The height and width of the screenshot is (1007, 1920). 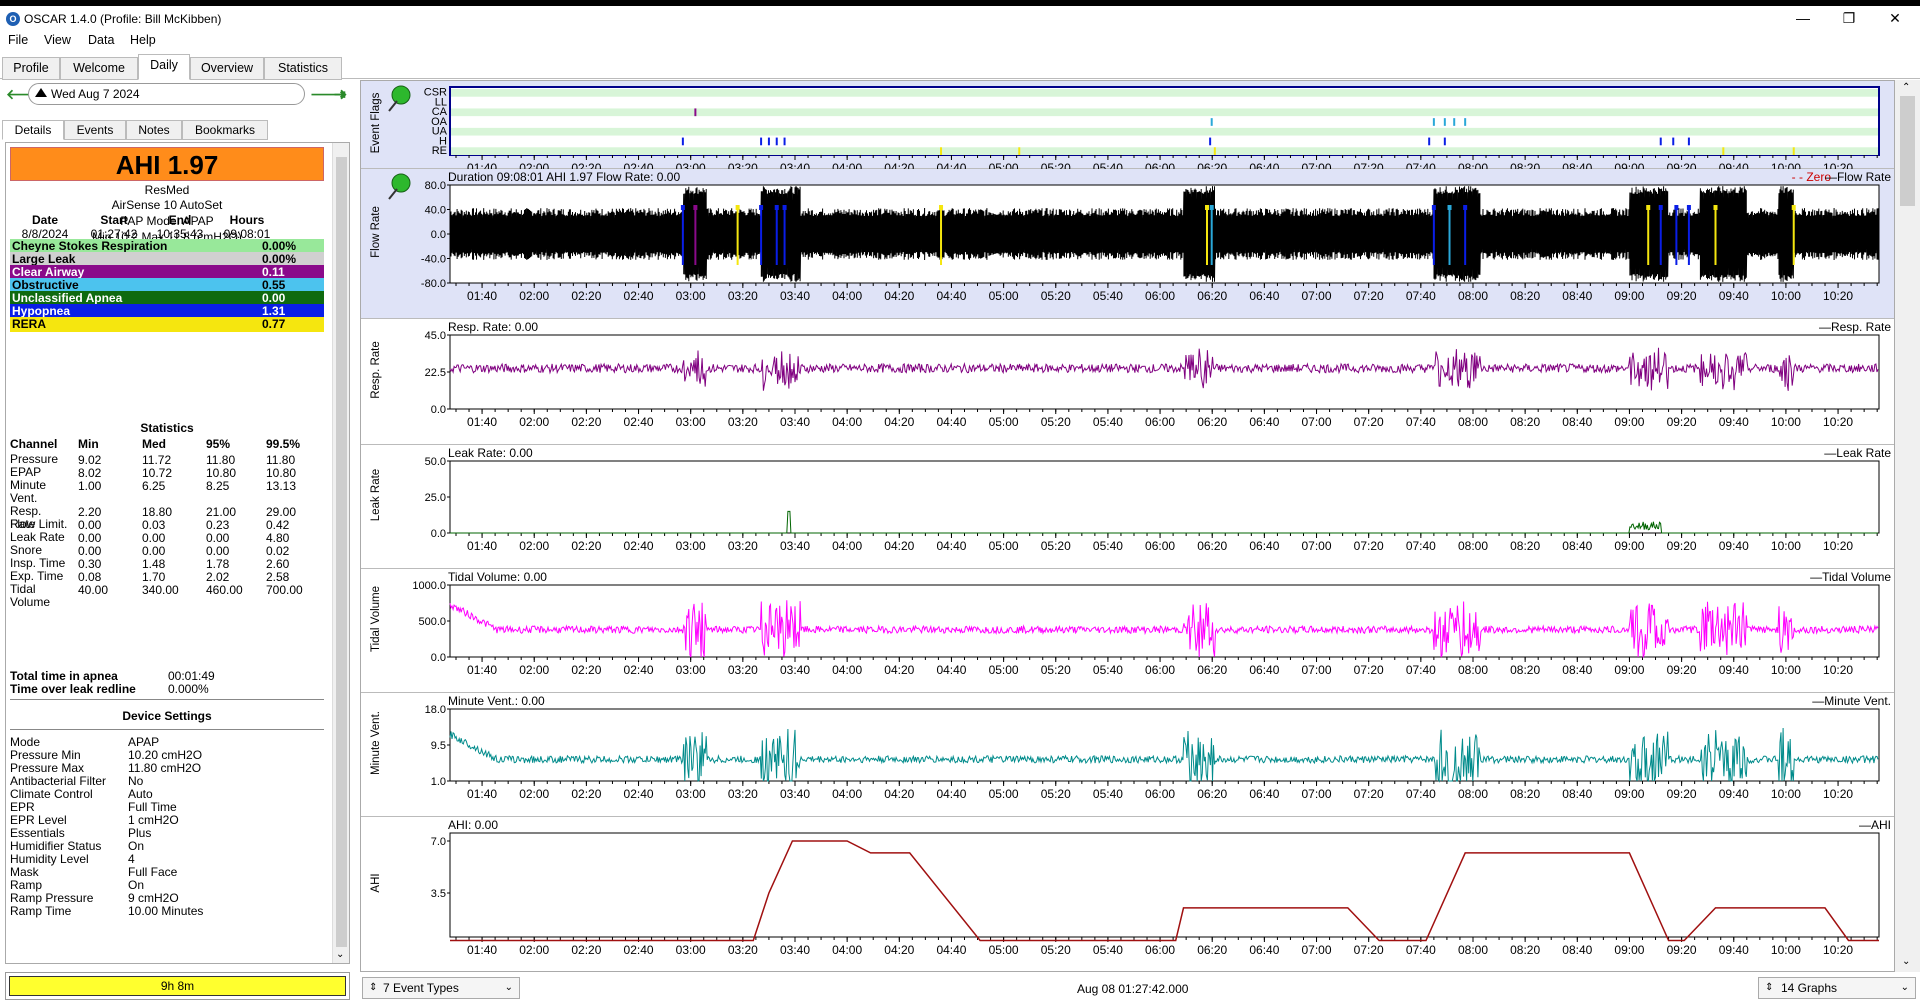 What do you see at coordinates (95, 130) in the screenshot?
I see `subtab-events: Events` at bounding box center [95, 130].